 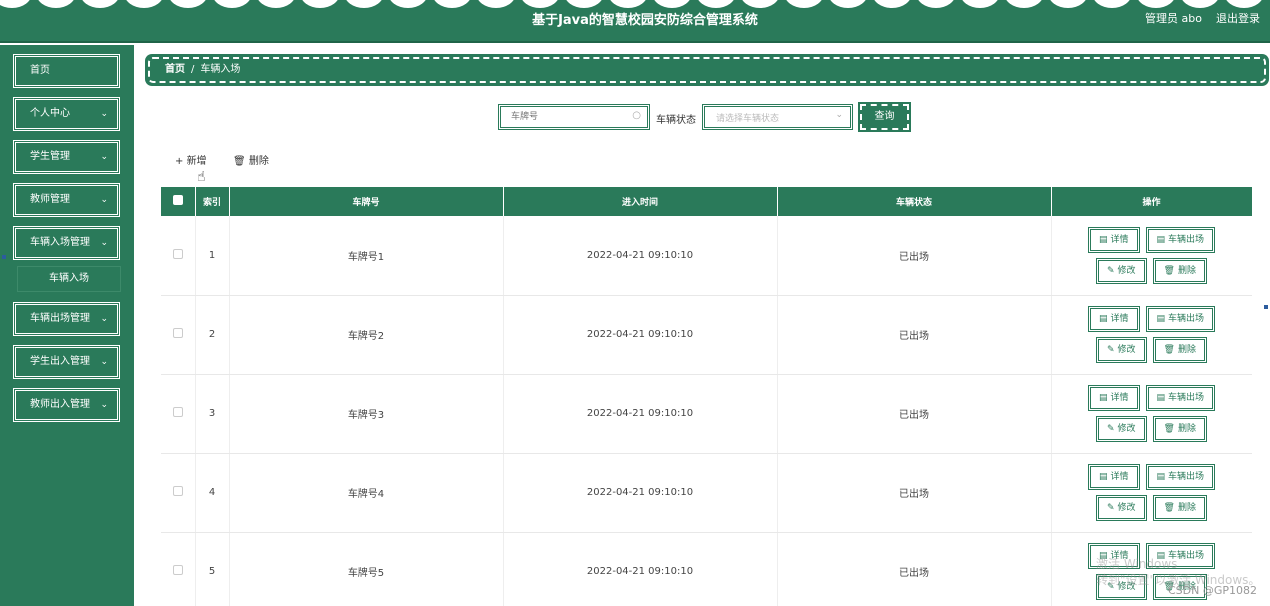 What do you see at coordinates (884, 117) in the screenshot?
I see `query-button: 查询` at bounding box center [884, 117].